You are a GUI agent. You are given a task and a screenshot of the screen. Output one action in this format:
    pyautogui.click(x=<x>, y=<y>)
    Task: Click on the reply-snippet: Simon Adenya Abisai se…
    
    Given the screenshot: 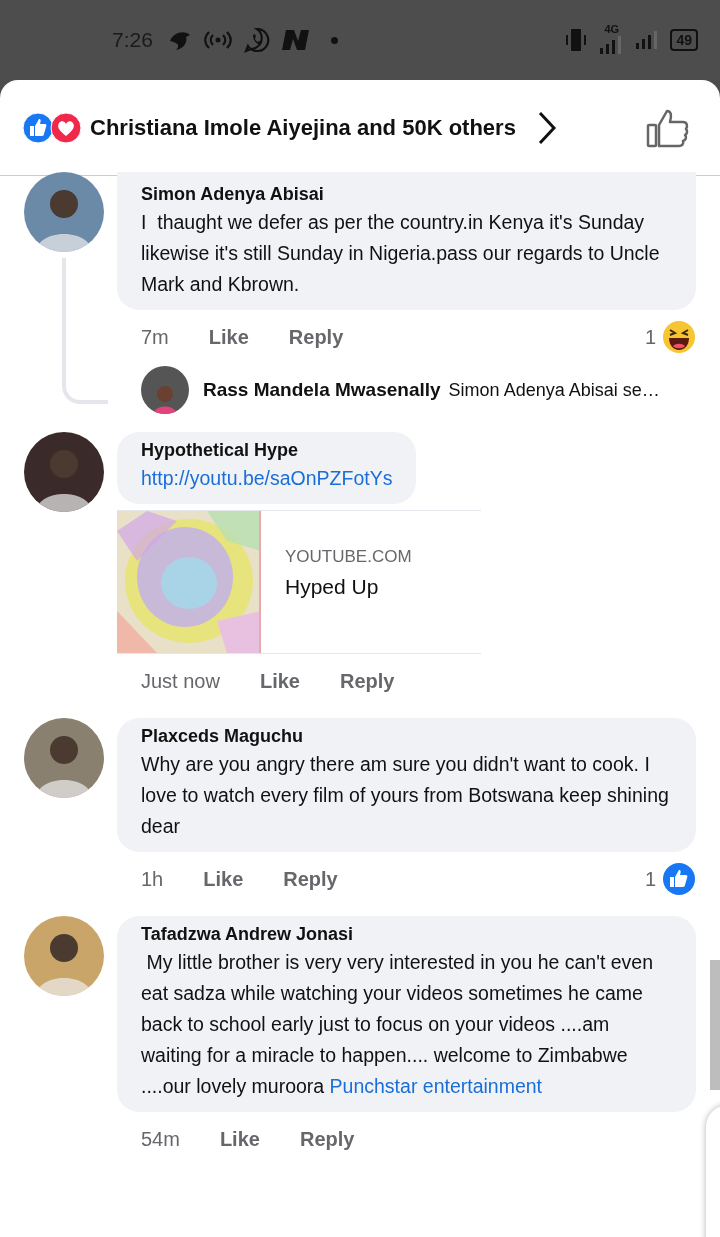 What is the action you would take?
    pyautogui.click(x=554, y=390)
    